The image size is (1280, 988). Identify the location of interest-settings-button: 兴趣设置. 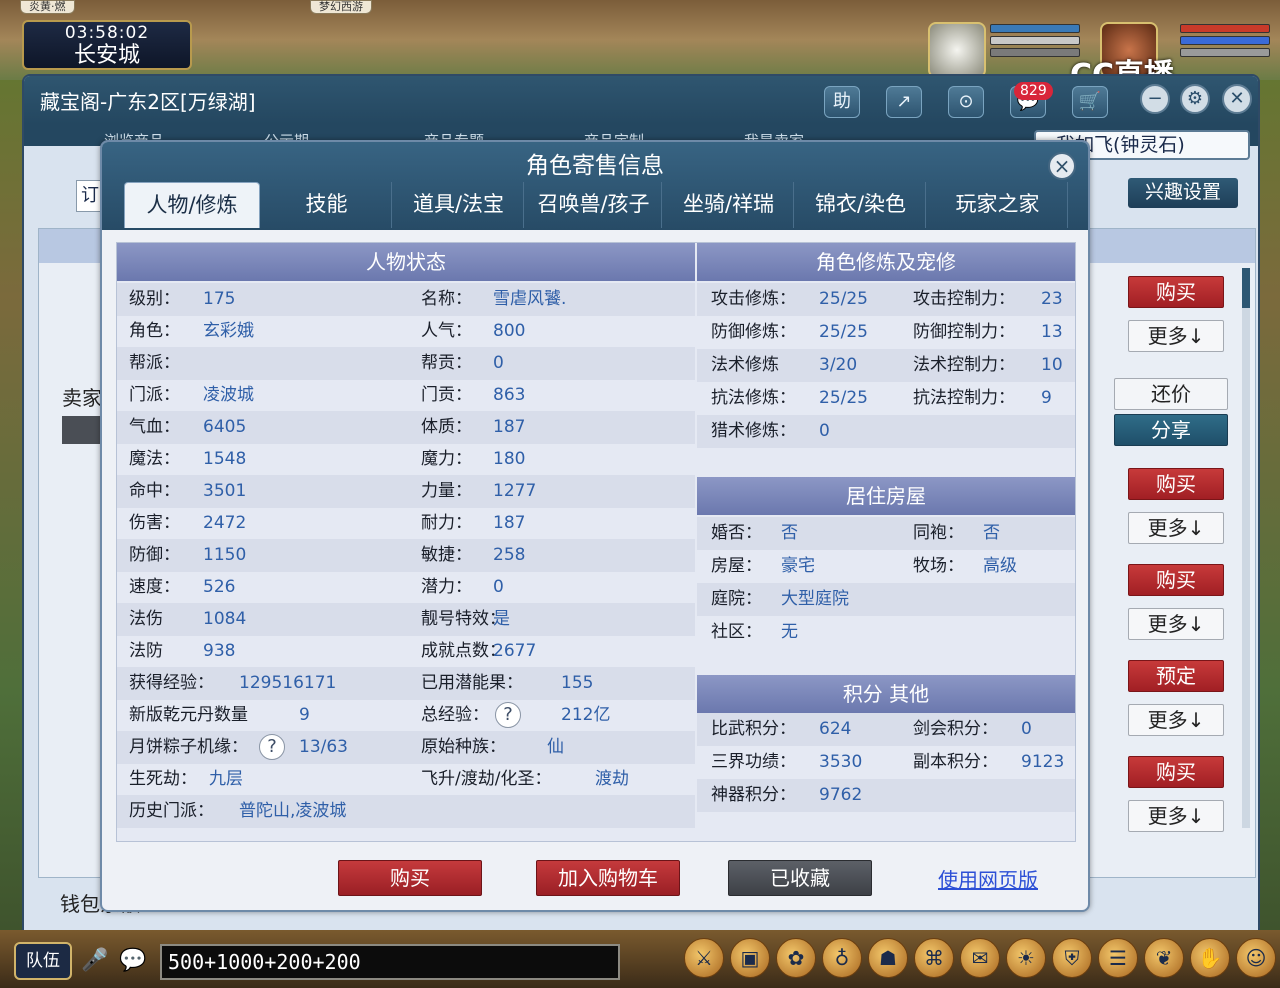
(1183, 193).